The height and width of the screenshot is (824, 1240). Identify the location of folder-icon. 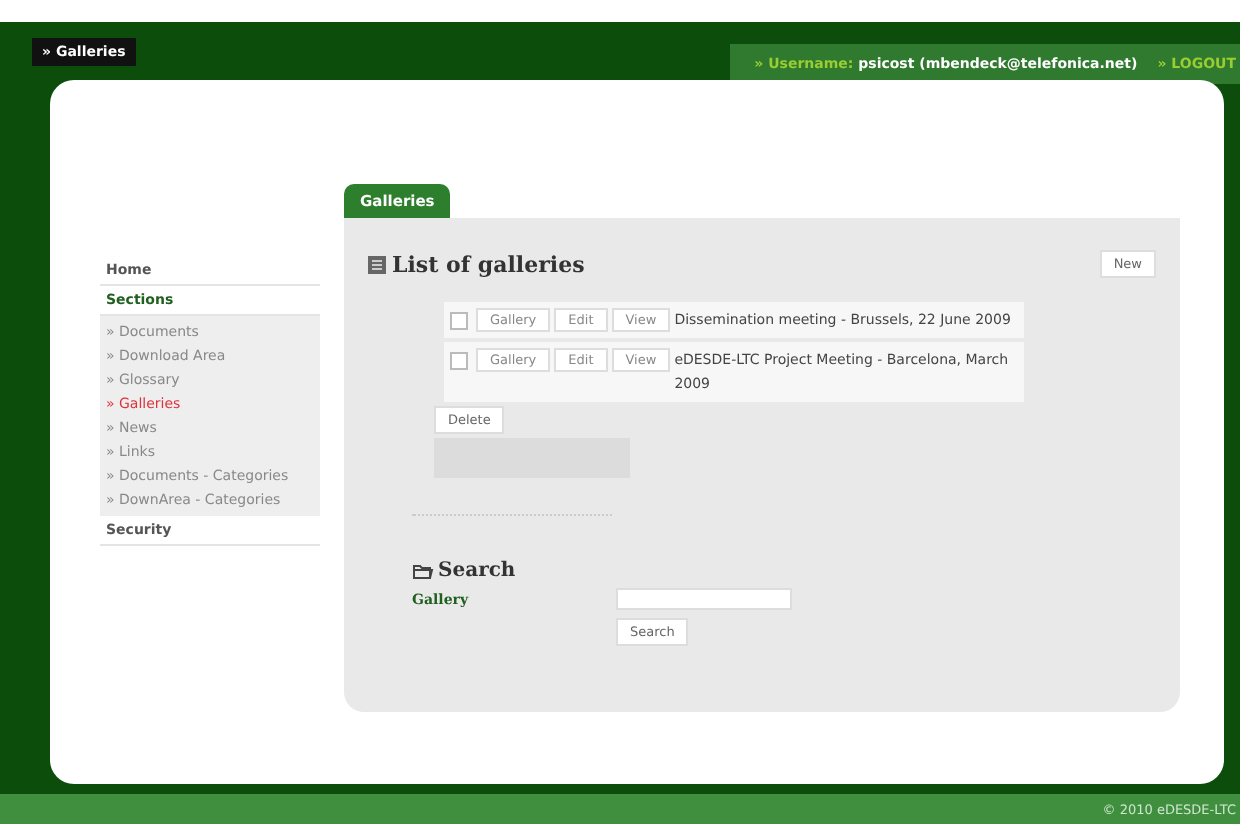
(423, 571).